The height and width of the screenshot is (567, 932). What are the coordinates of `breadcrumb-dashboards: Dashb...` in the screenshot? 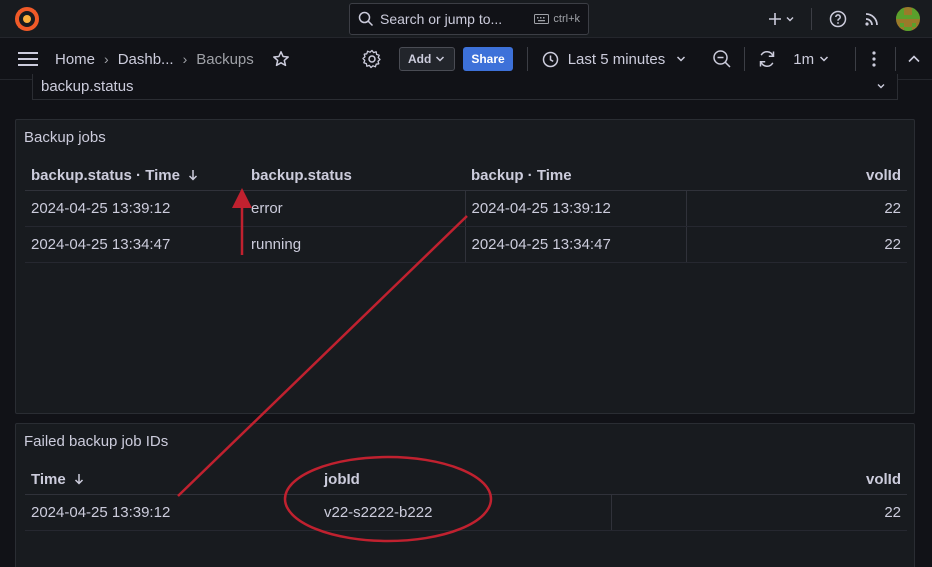 It's located at (146, 59).